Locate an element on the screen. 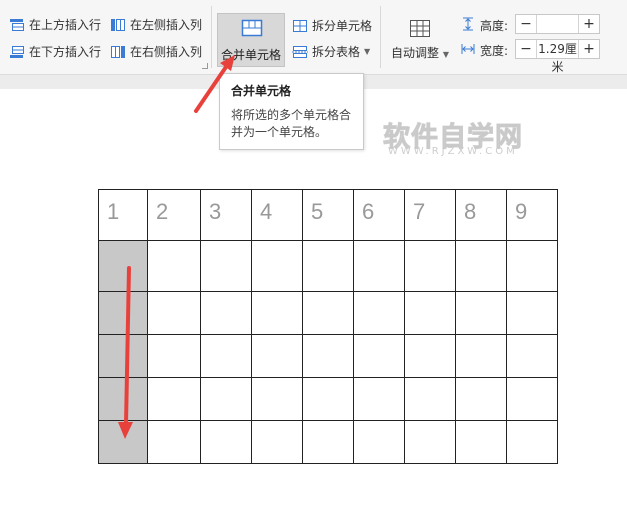  insert-column-right-label: 在右侧插入列 is located at coordinates (166, 52).